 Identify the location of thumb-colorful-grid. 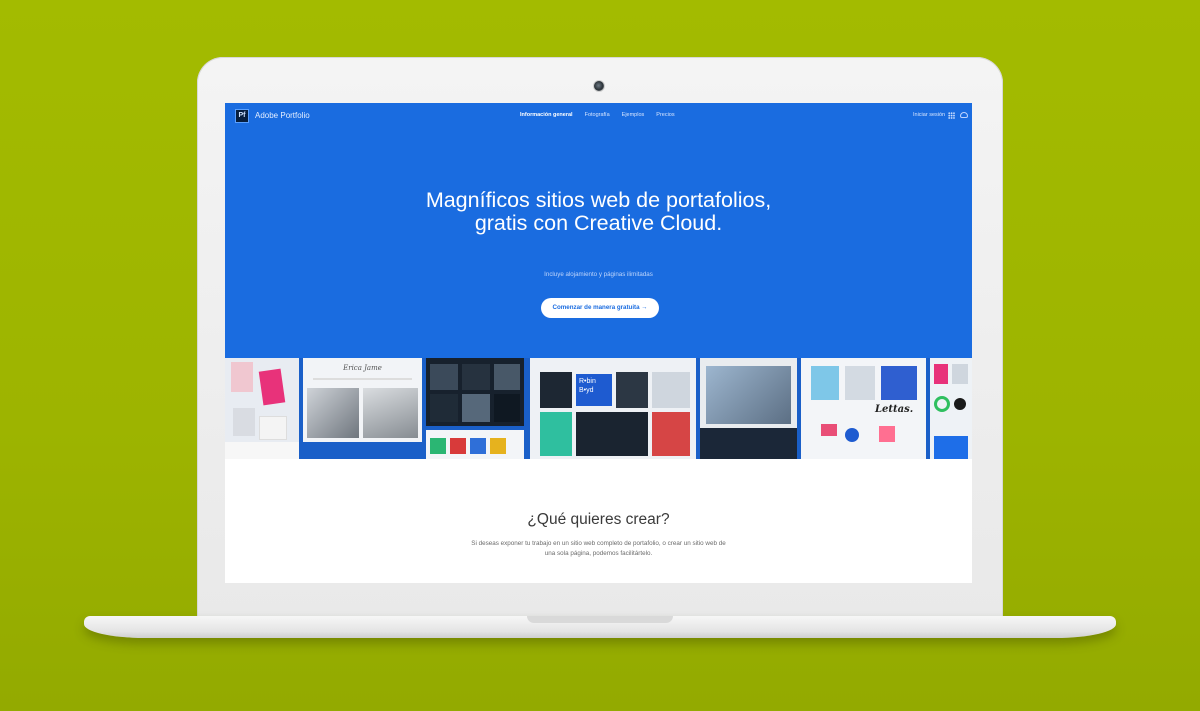
(475, 444).